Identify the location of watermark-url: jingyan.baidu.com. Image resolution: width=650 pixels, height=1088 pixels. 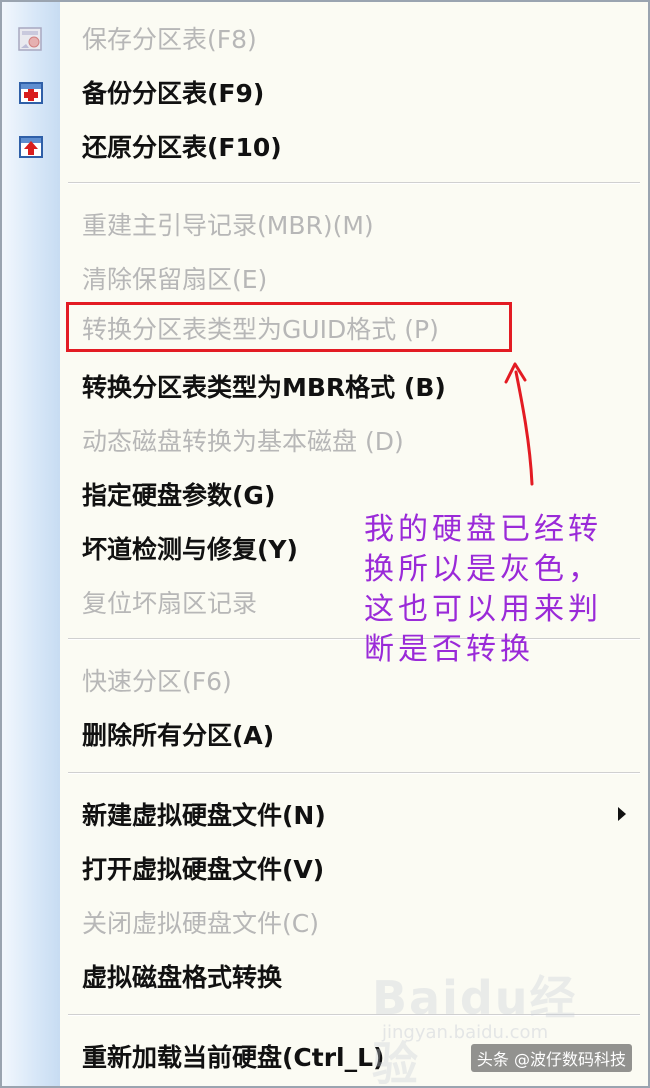
(465, 1032).